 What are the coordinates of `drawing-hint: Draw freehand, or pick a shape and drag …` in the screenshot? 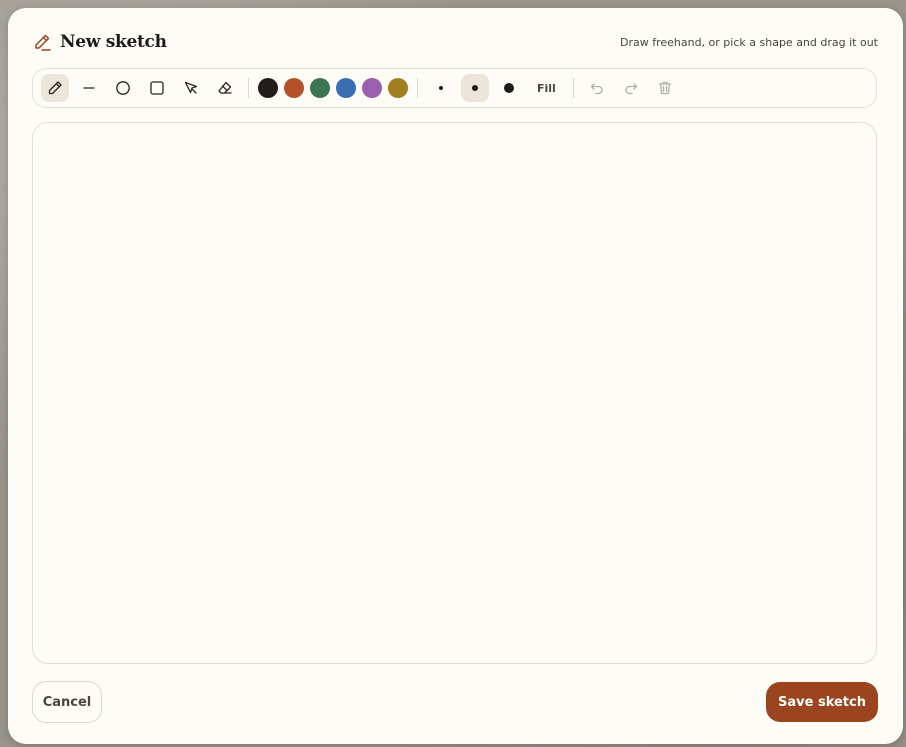 It's located at (748, 42).